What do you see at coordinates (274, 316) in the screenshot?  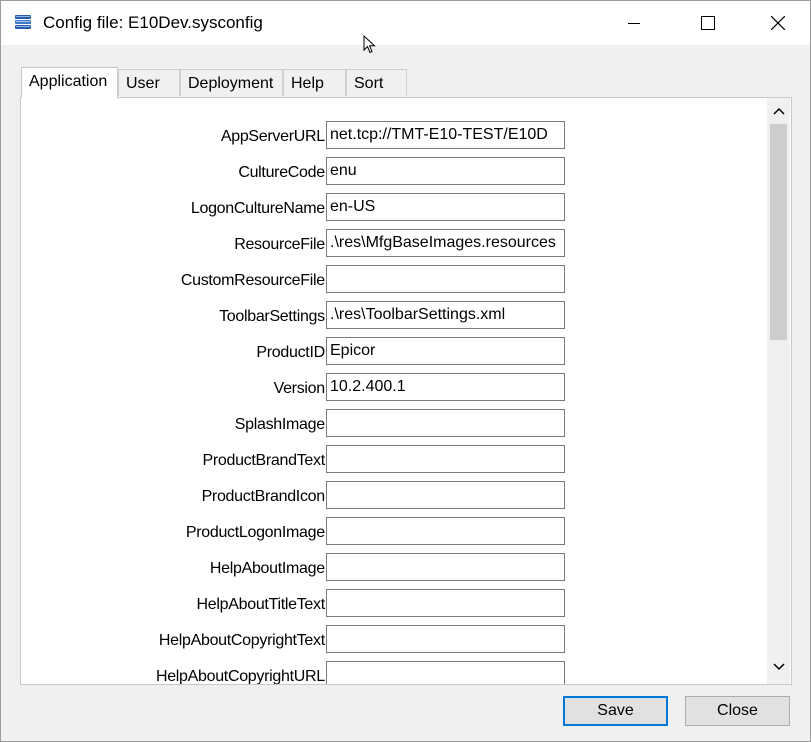 I see `setting-label: ToolbarSettings:` at bounding box center [274, 316].